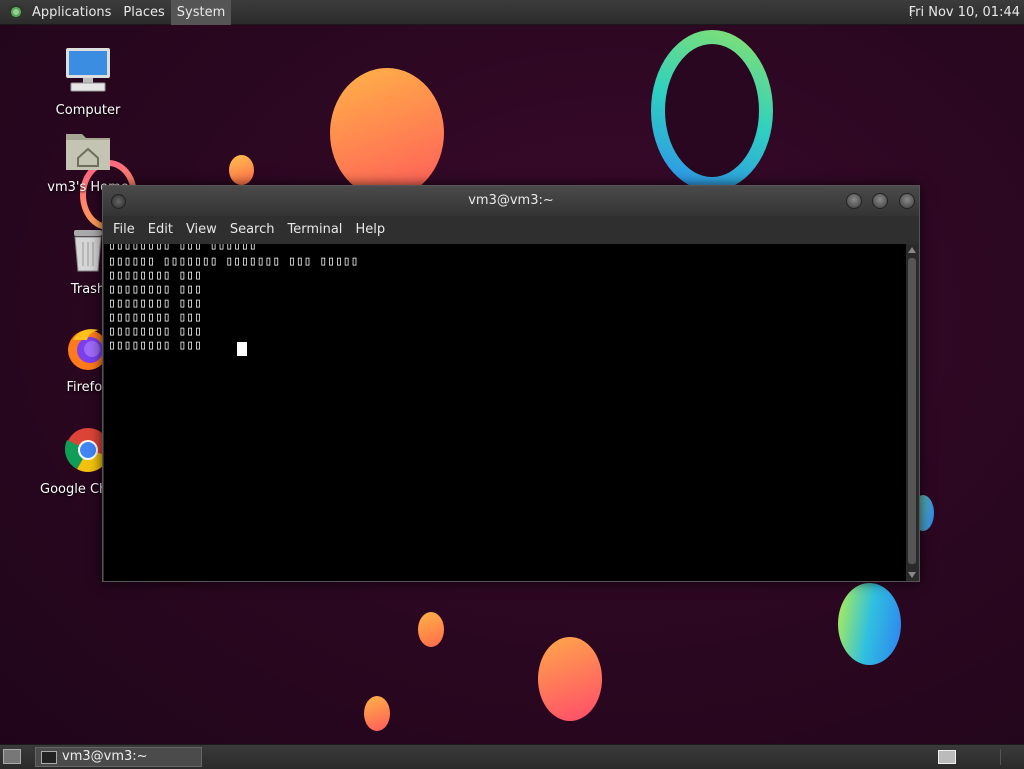 The height and width of the screenshot is (769, 1024). What do you see at coordinates (118, 201) in the screenshot?
I see `window-menu-icon` at bounding box center [118, 201].